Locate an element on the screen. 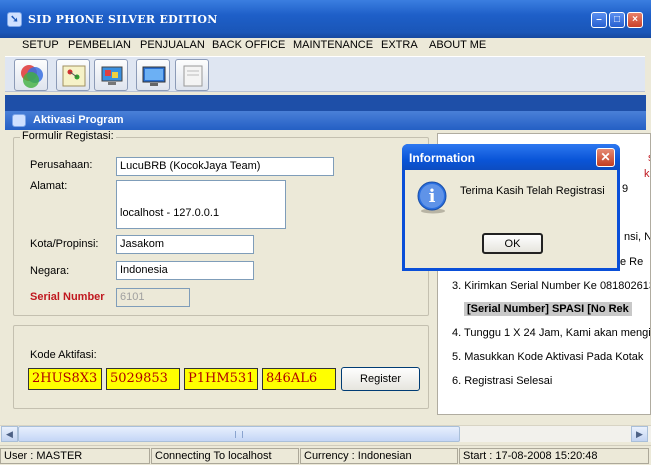 The width and height of the screenshot is (651, 465). perusahaan-label: Perusahaan: is located at coordinates (61, 165).